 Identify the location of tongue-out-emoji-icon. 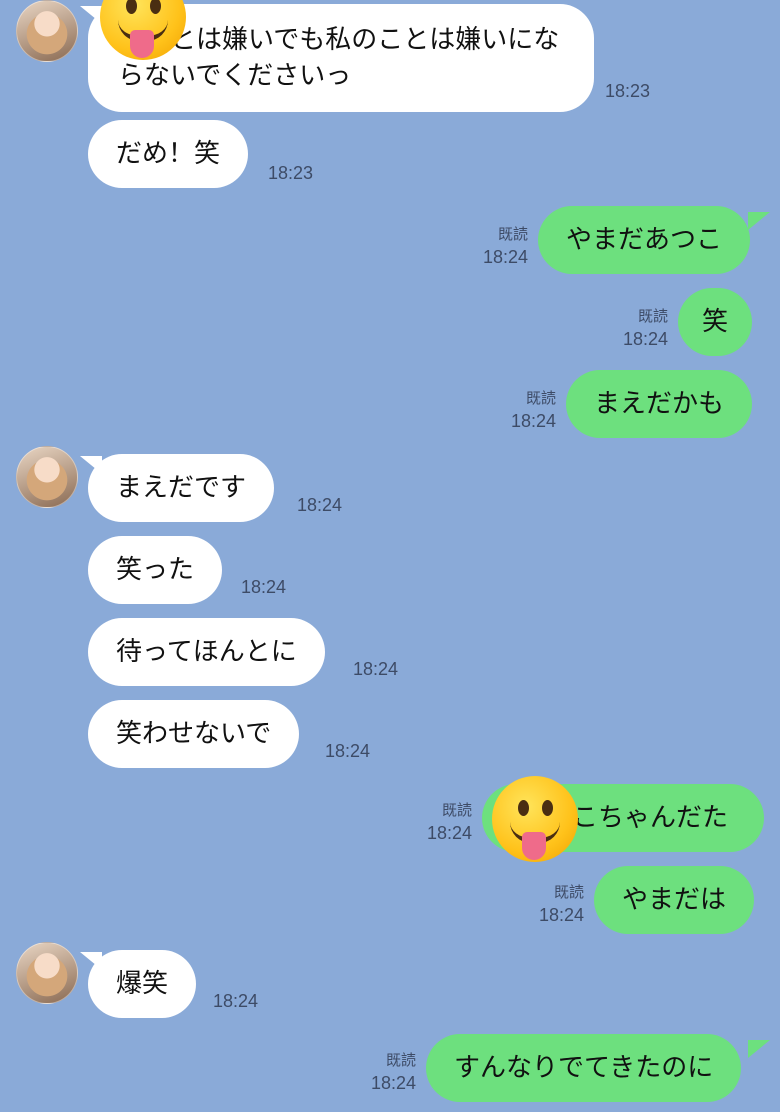
(535, 819).